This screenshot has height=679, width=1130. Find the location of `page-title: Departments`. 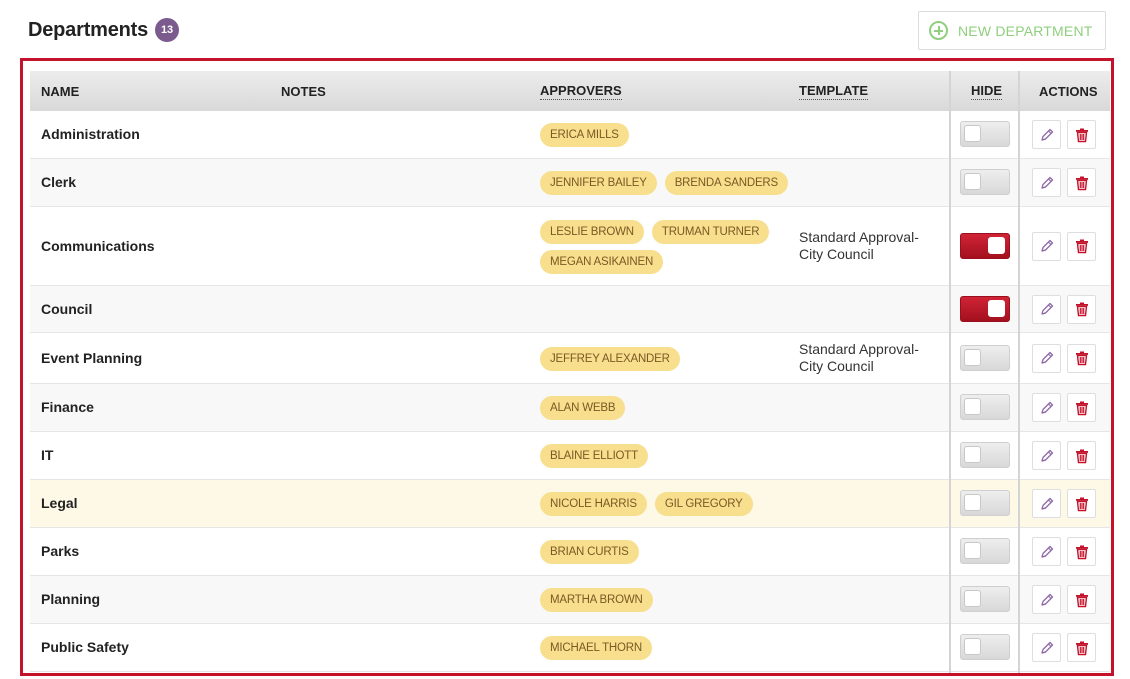

page-title: Departments is located at coordinates (88, 29).